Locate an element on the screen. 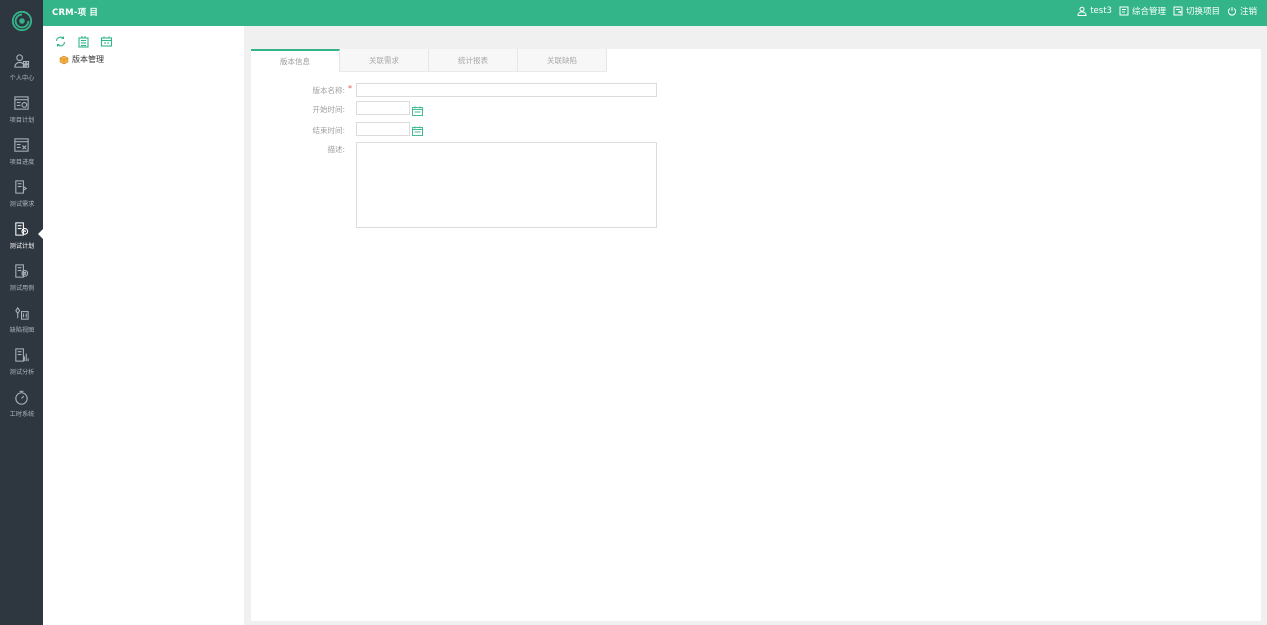  right-edge is located at coordinates (1264, 325).